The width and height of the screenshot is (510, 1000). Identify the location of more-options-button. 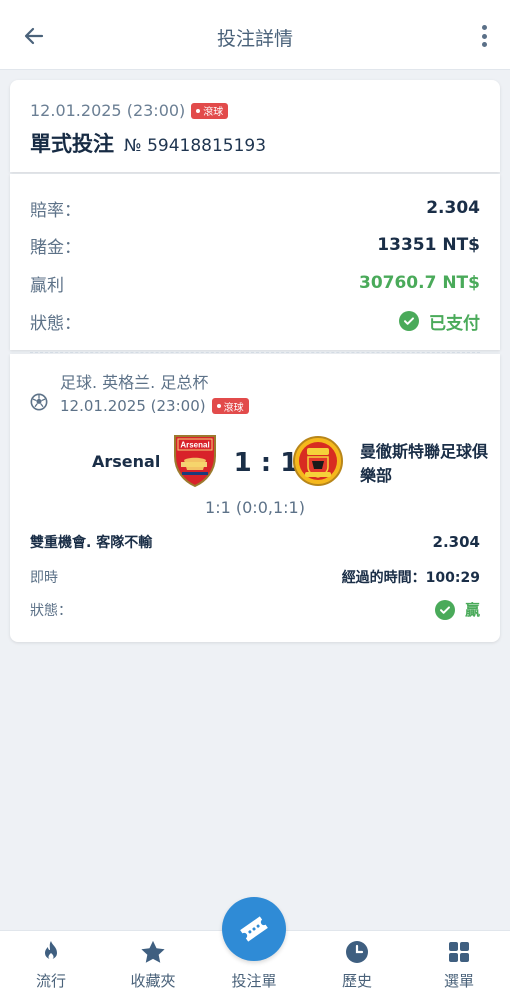
(484, 36).